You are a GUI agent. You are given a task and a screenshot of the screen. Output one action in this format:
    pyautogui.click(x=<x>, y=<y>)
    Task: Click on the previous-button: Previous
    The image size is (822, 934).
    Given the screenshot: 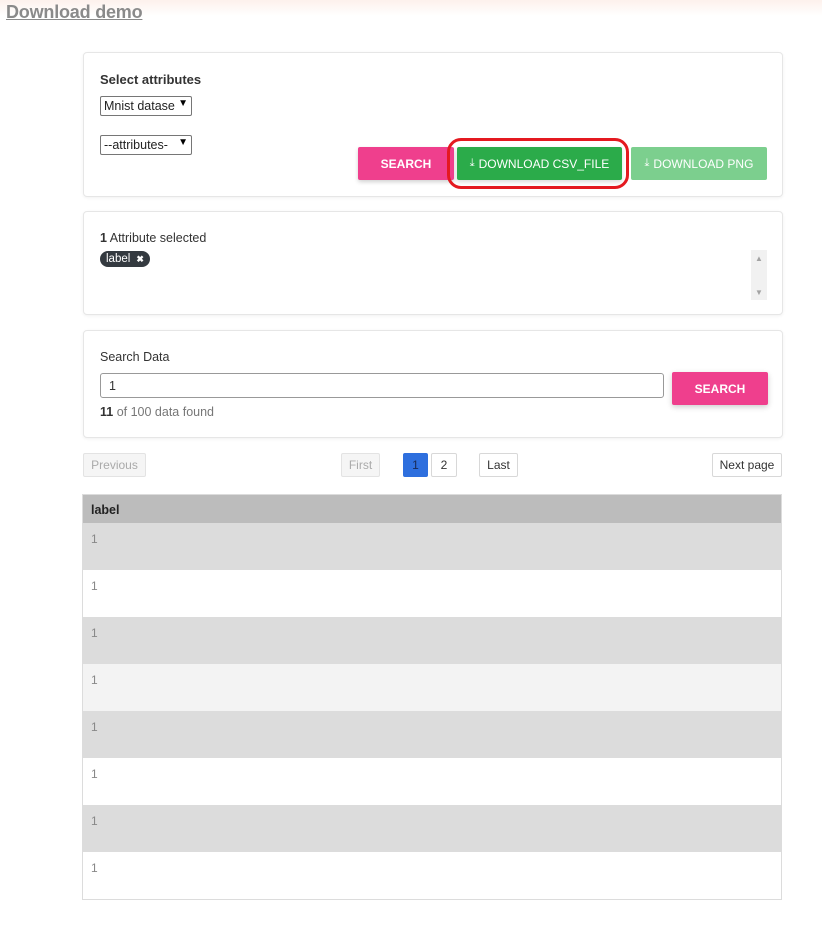 What is the action you would take?
    pyautogui.click(x=114, y=465)
    